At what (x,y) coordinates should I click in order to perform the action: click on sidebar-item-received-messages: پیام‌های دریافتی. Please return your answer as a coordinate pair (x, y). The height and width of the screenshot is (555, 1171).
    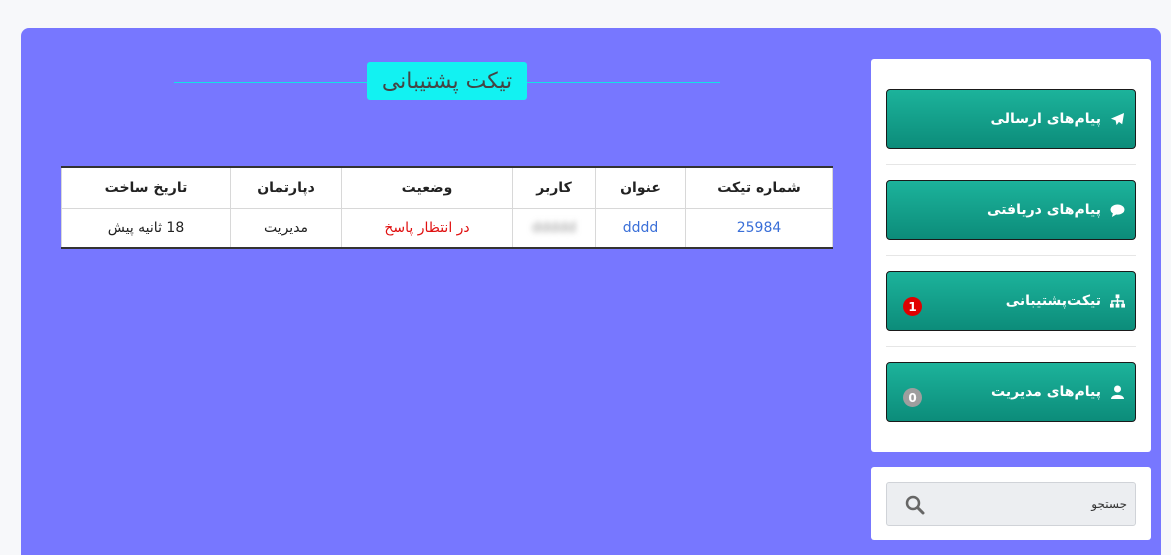
    Looking at the image, I should click on (1011, 210).